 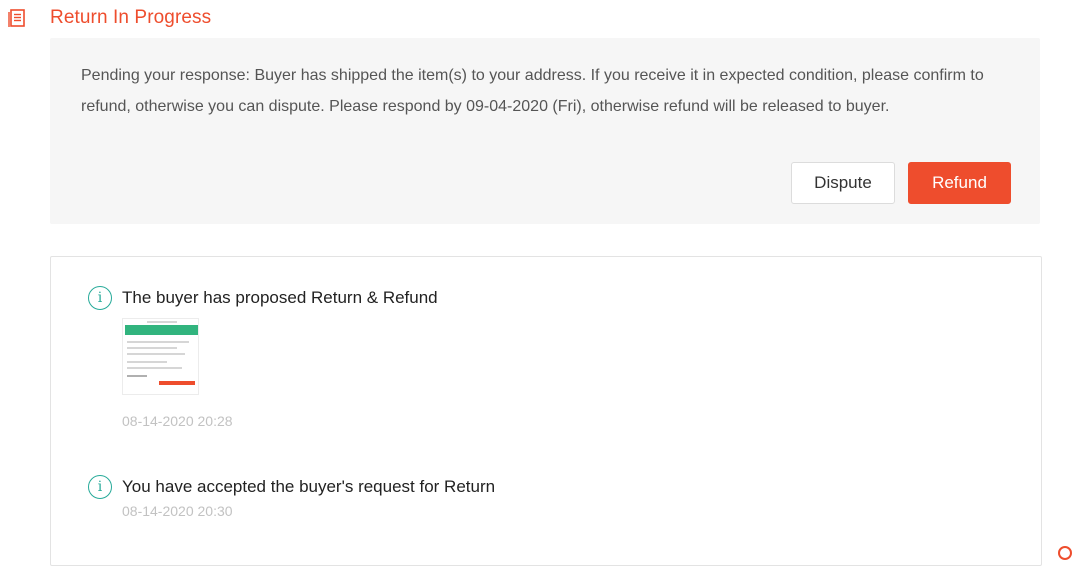 What do you see at coordinates (18, 18) in the screenshot?
I see `document-list-icon` at bounding box center [18, 18].